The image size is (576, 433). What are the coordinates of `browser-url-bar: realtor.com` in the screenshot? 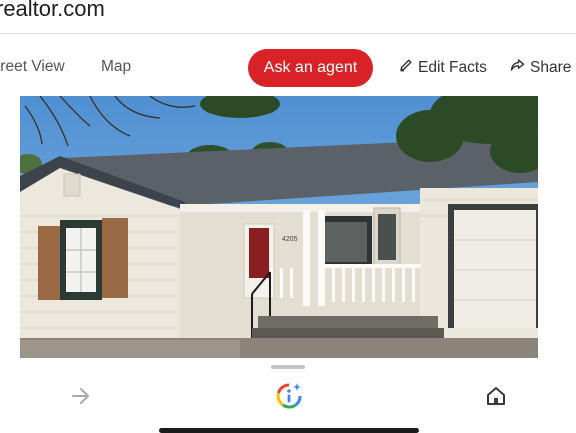 It's located at (288, 17).